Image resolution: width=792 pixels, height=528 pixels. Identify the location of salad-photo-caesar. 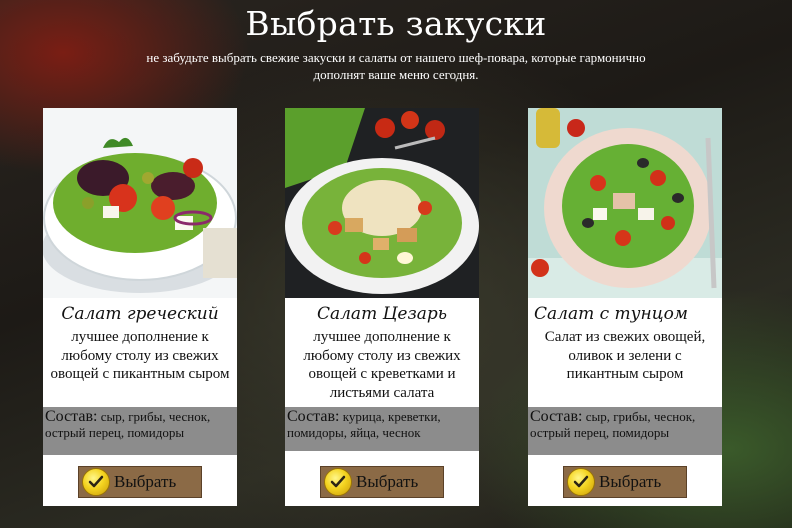
(382, 203).